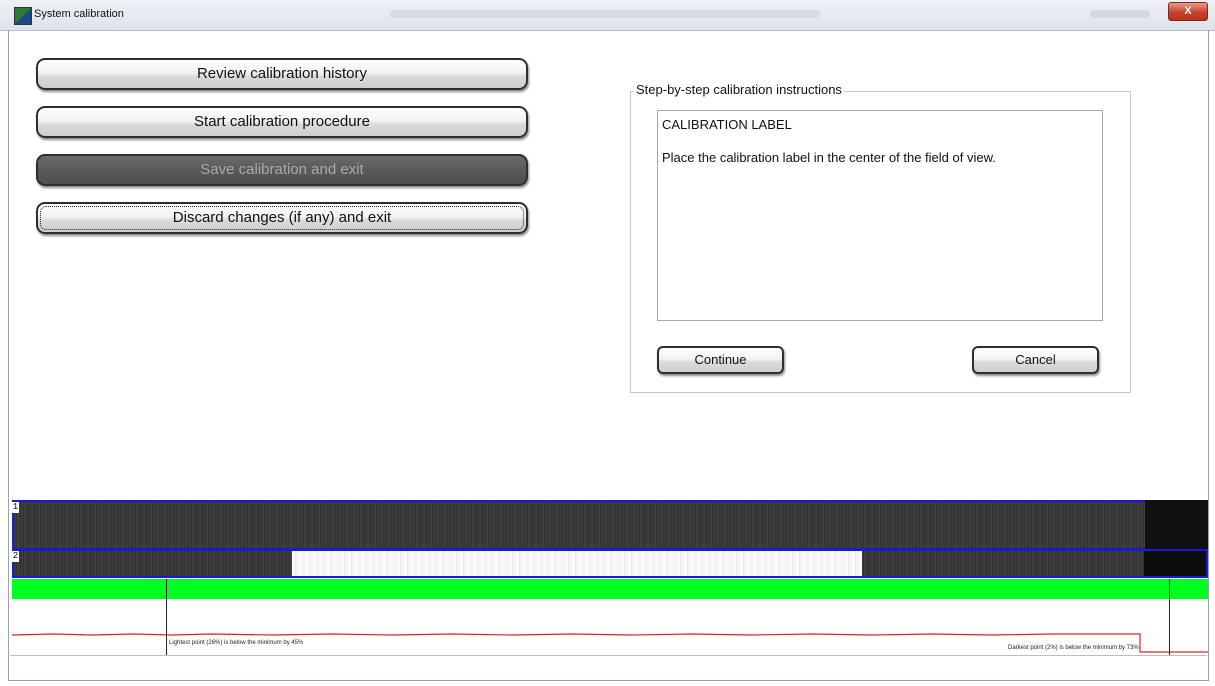 The height and width of the screenshot is (686, 1215). What do you see at coordinates (23, 16) in the screenshot?
I see `app-icon` at bounding box center [23, 16].